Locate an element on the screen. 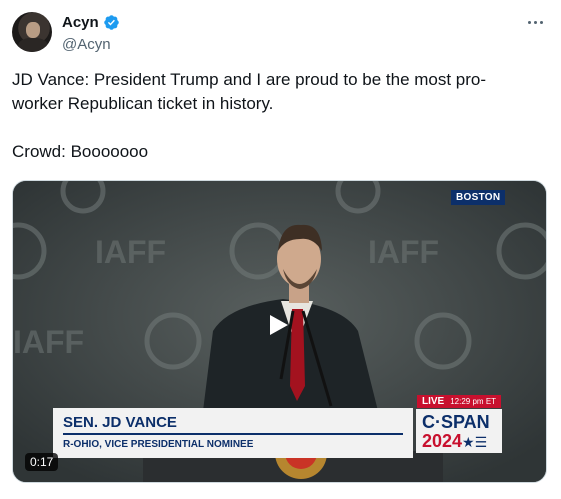 This screenshot has height=499, width=561. network-logo-line2: 2024★☰ is located at coordinates (454, 441).